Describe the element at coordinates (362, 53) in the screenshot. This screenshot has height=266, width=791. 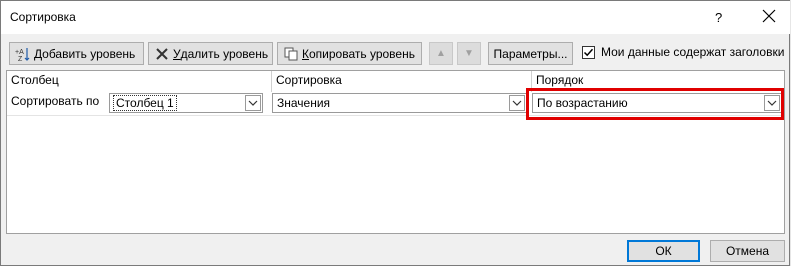
I see `copy-level-label: опировать уровень` at that location.